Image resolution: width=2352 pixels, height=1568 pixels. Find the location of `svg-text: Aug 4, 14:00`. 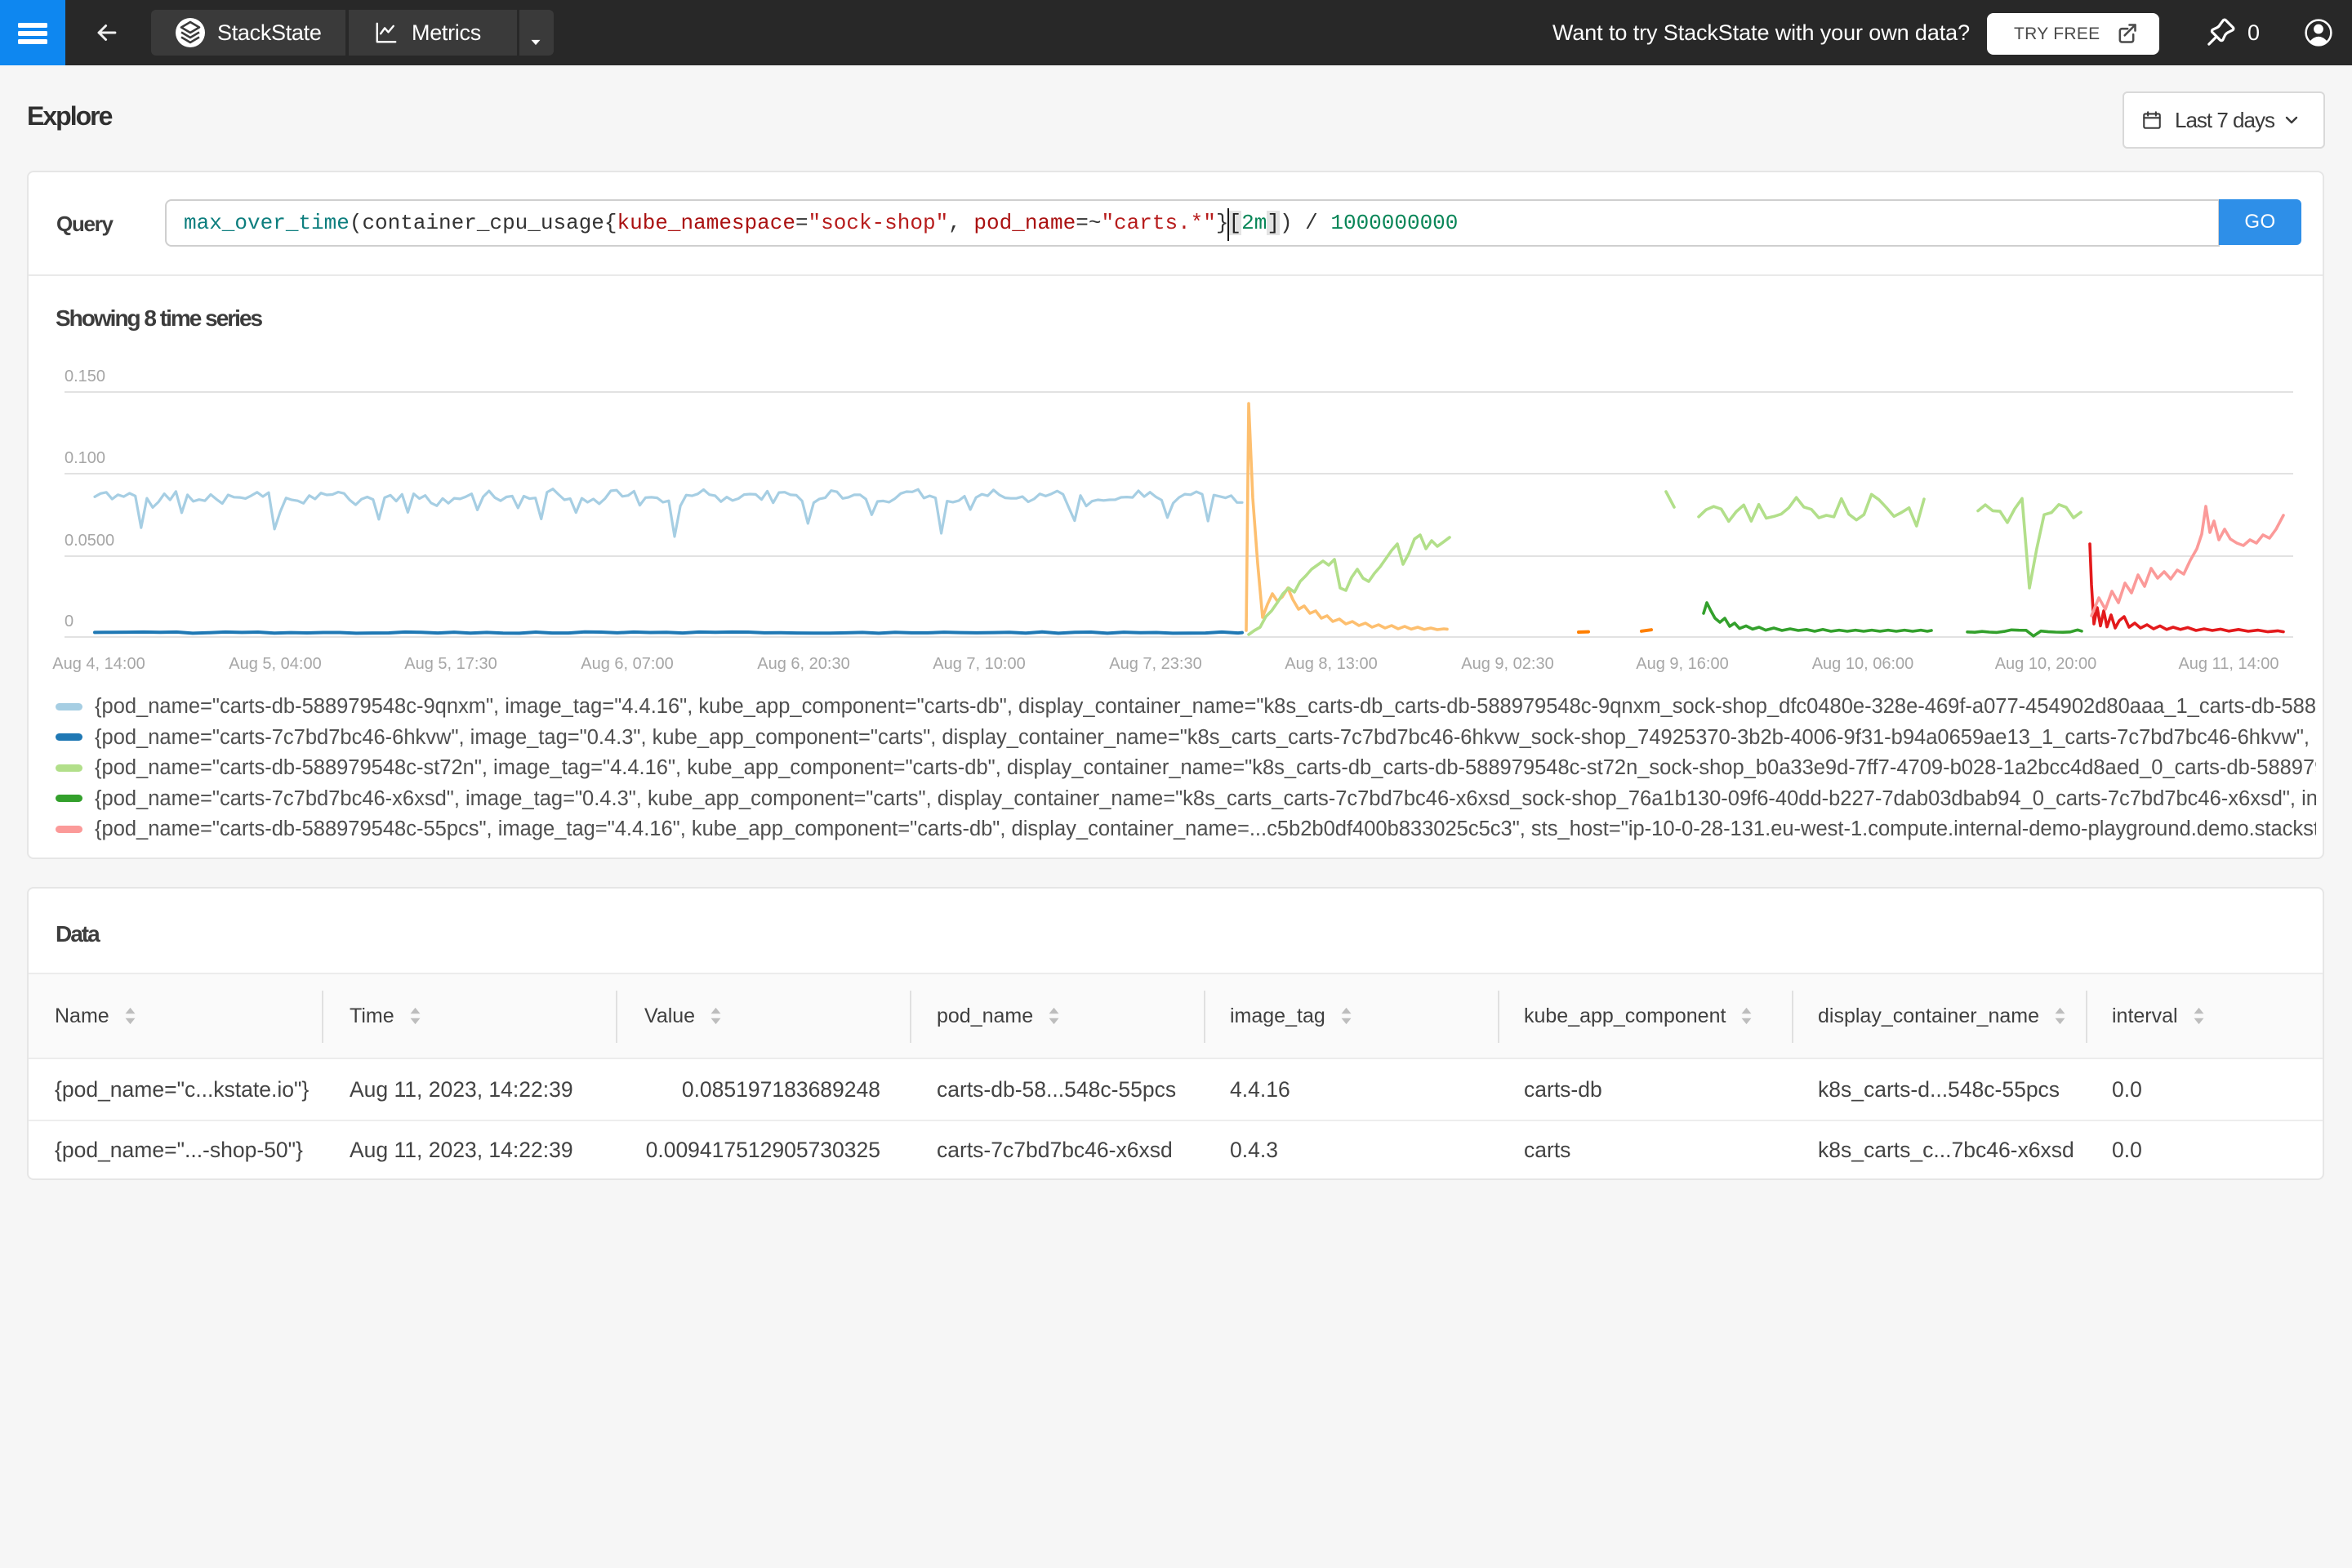

svg-text: Aug 4, 14:00 is located at coordinates (98, 664).